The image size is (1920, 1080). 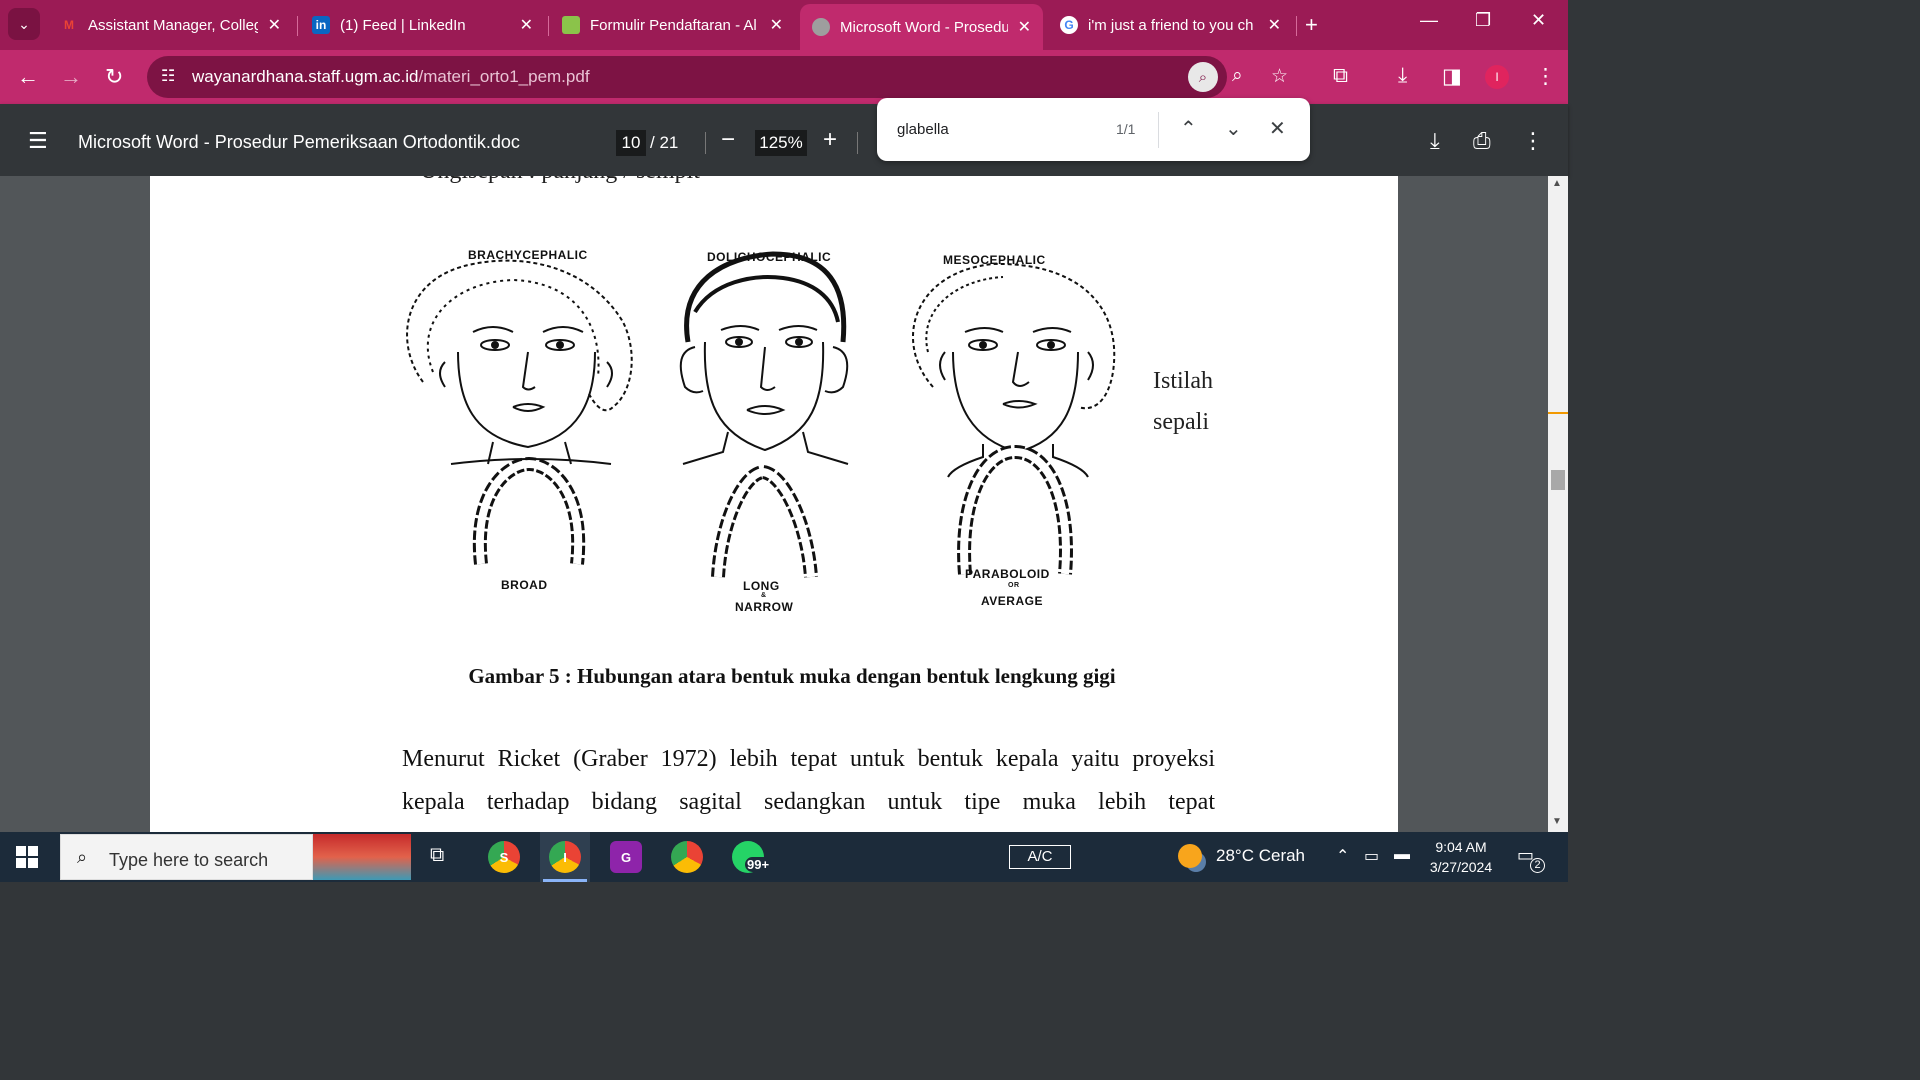 I want to click on zoom-in-icon: +, so click(x=830, y=140).